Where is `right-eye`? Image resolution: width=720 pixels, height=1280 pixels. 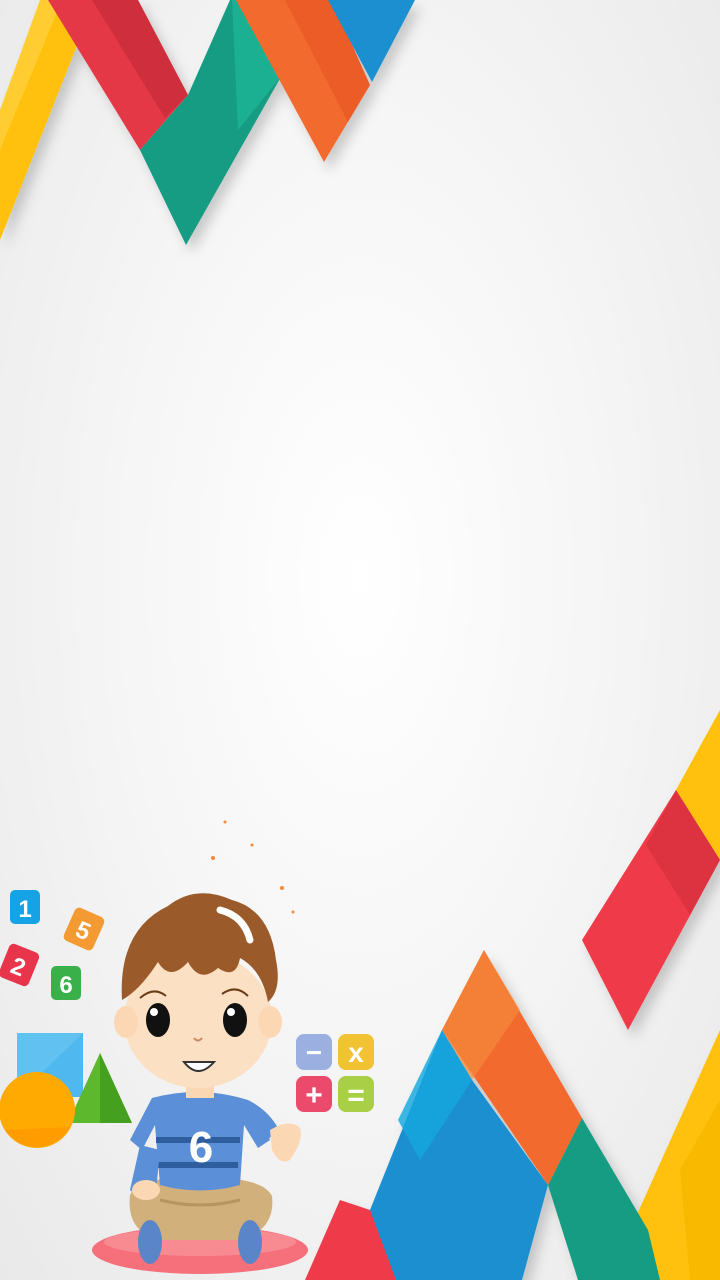
right-eye is located at coordinates (235, 1020).